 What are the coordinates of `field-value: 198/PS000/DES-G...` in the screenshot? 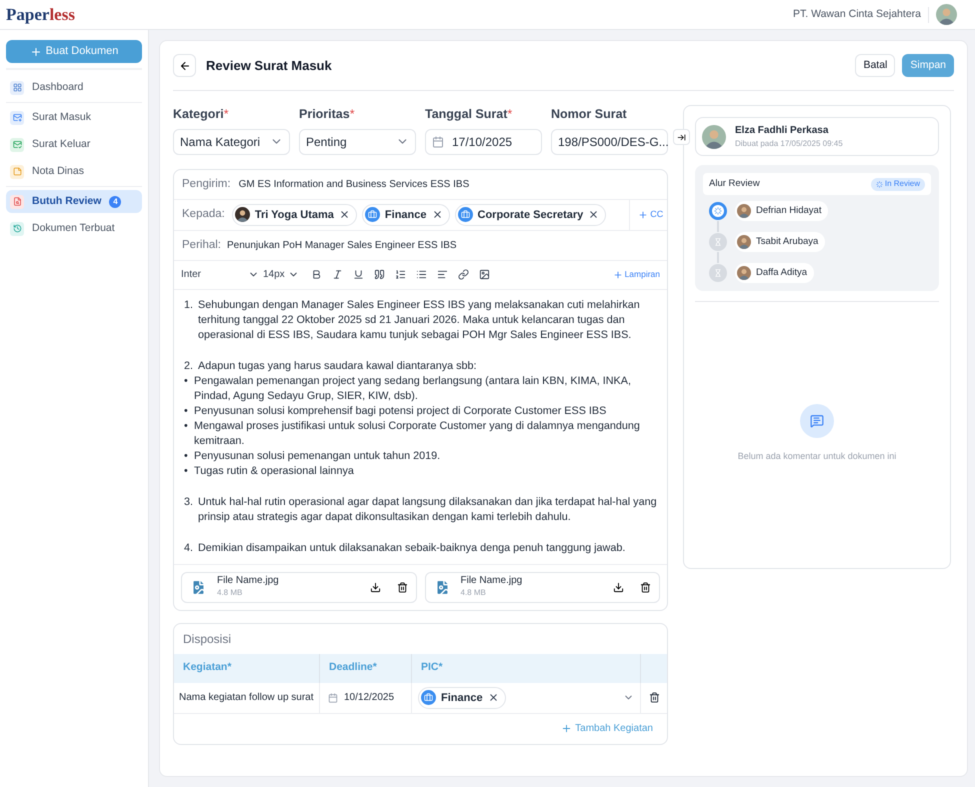 It's located at (613, 142).